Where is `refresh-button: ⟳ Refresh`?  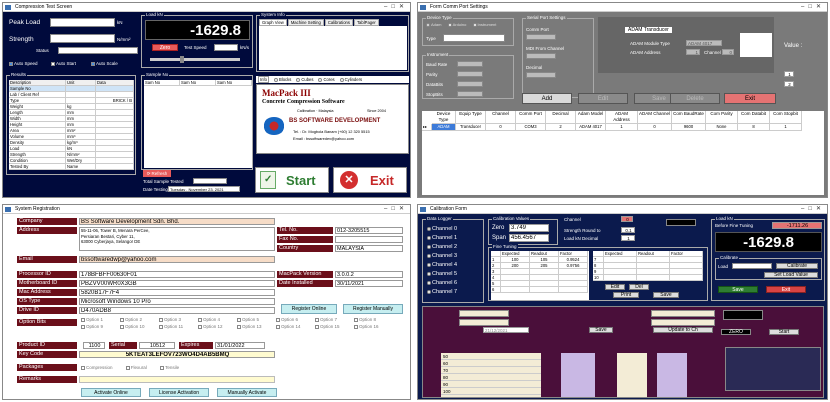
refresh-button: ⟳ Refresh is located at coordinates (157, 173).